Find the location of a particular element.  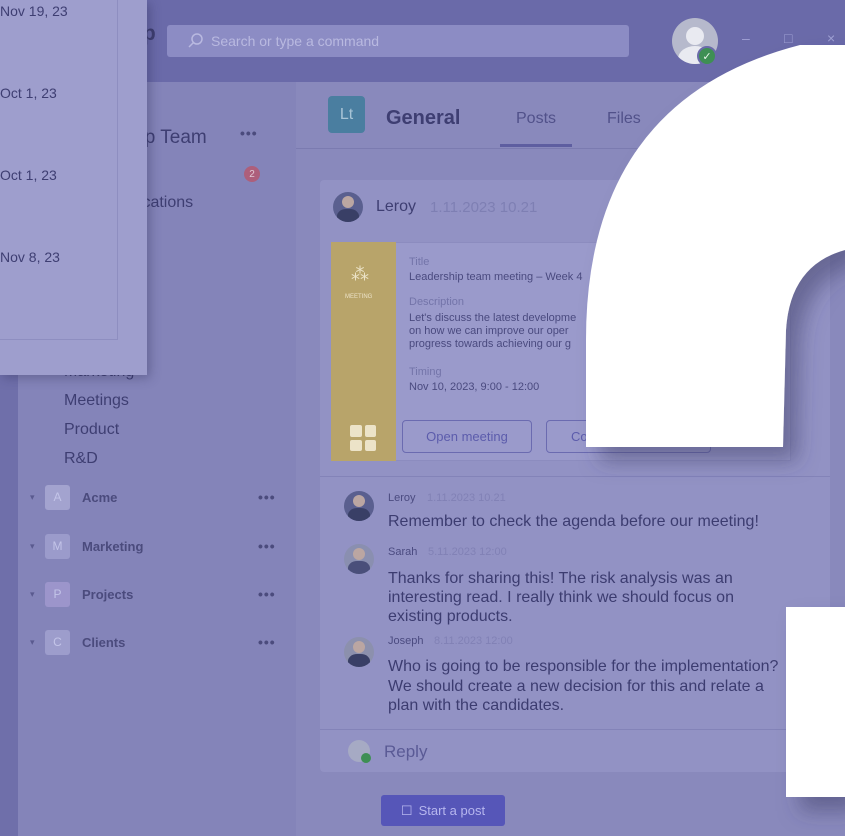

team-name: Clients is located at coordinates (104, 642).